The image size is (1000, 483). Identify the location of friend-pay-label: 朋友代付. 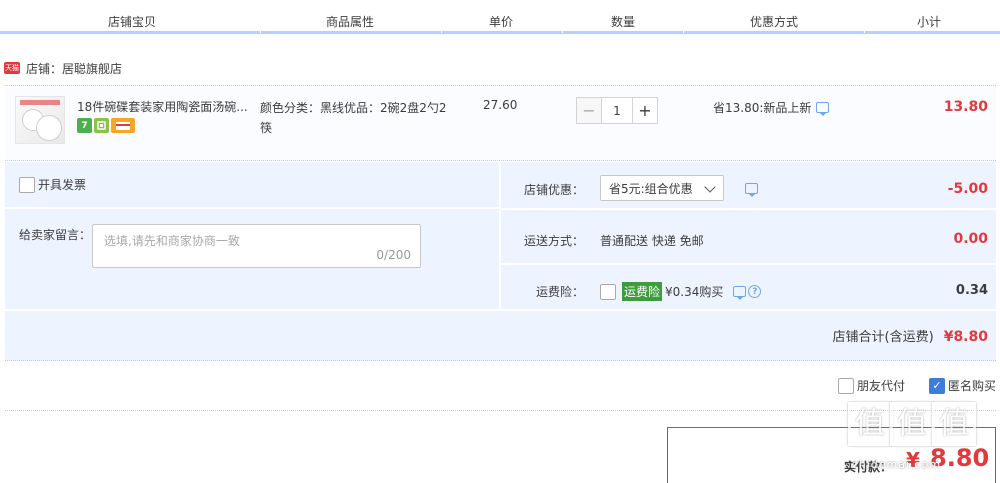
(880, 386).